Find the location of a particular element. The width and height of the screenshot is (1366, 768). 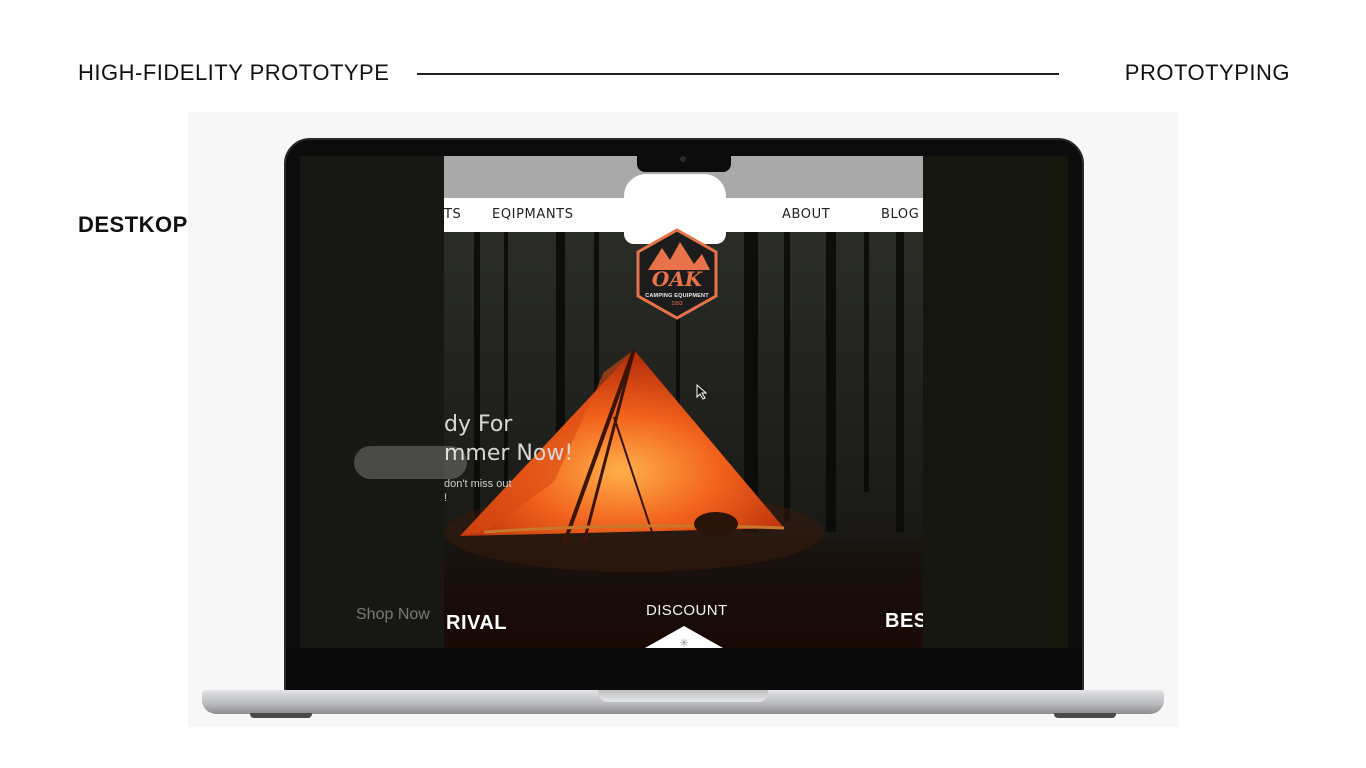

ghost-shop-label: Shop Now is located at coordinates (393, 614).